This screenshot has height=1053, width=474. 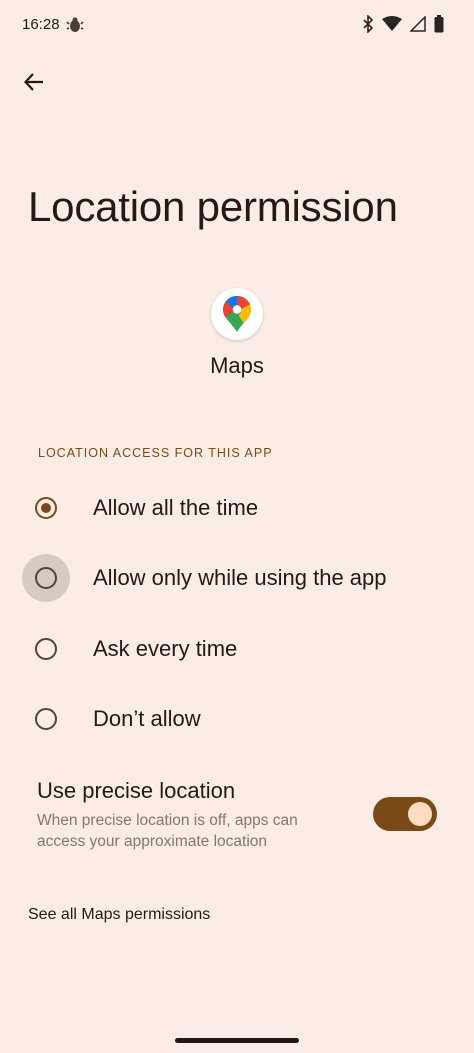 I want to click on section-header: LOCATION ACCESS FOR THIS APP, so click(x=155, y=453).